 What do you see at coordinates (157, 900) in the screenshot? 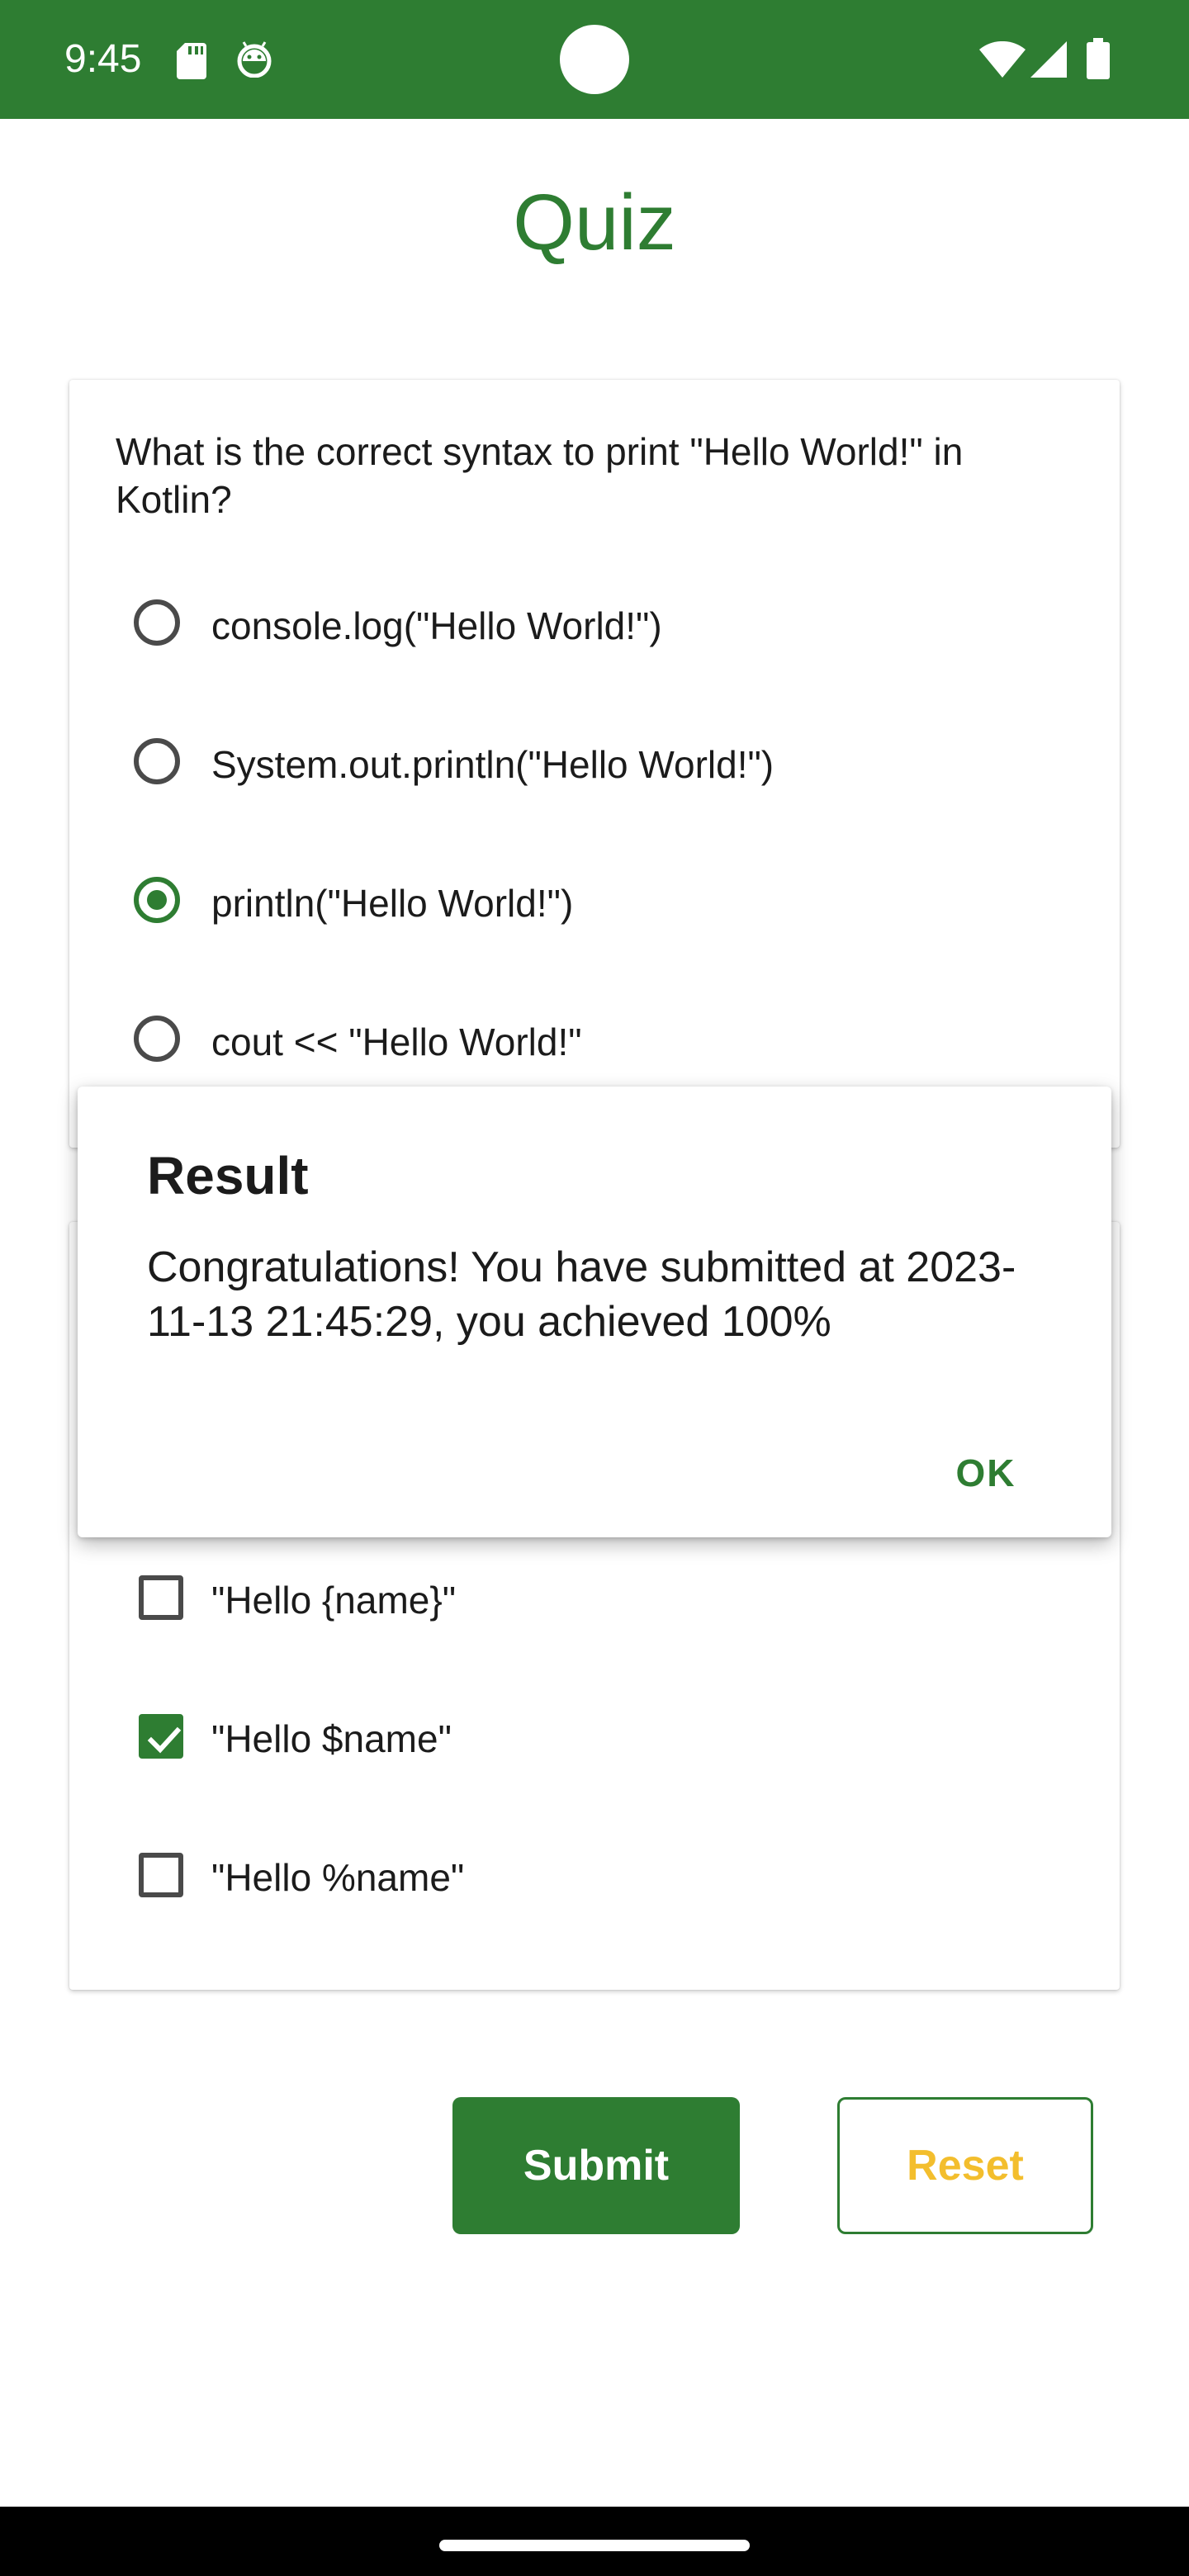
I see `radio-button-selected` at bounding box center [157, 900].